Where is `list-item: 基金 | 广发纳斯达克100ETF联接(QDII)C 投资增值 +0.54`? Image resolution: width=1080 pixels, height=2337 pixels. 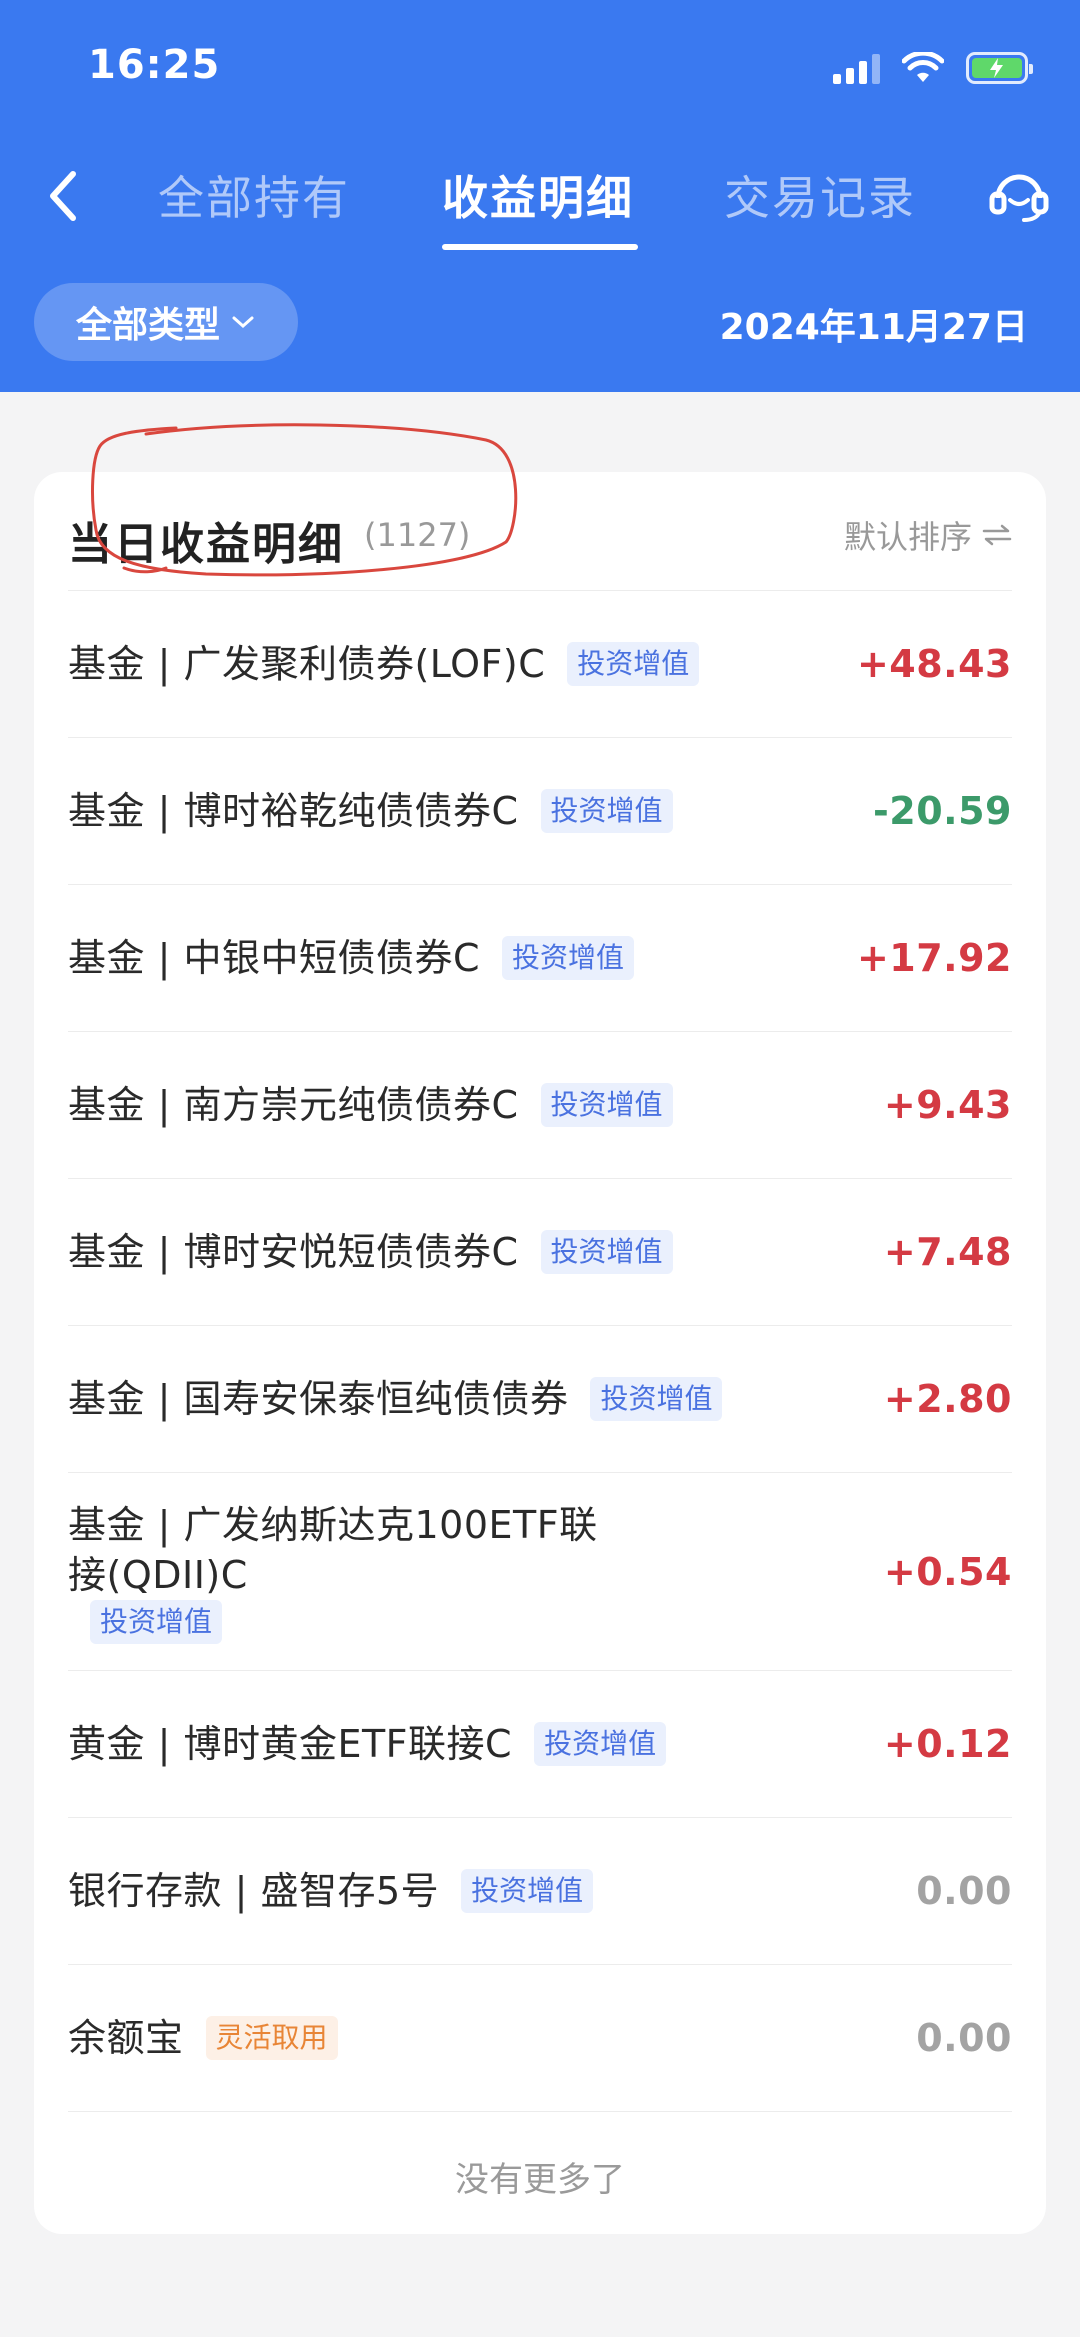
list-item: 基金 | 广发纳斯达克100ETF联接(QDII)C 投资增值 +0.54 is located at coordinates (540, 1571).